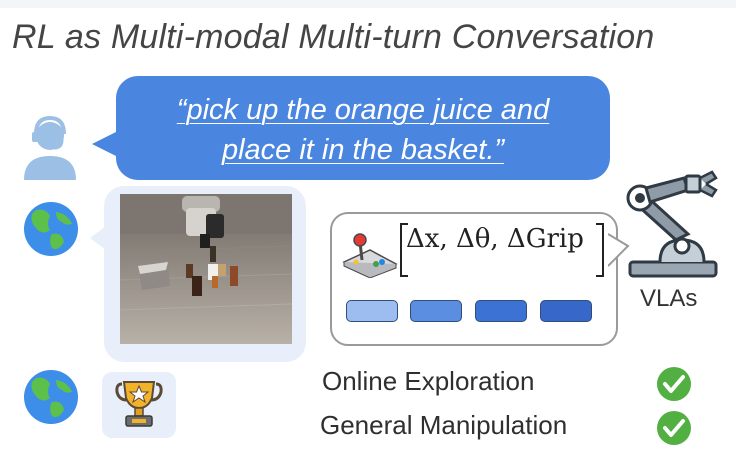 This screenshot has width=736, height=462. Describe the element at coordinates (363, 110) in the screenshot. I see `instruction-line-1: “pick up the orange juice and` at that location.